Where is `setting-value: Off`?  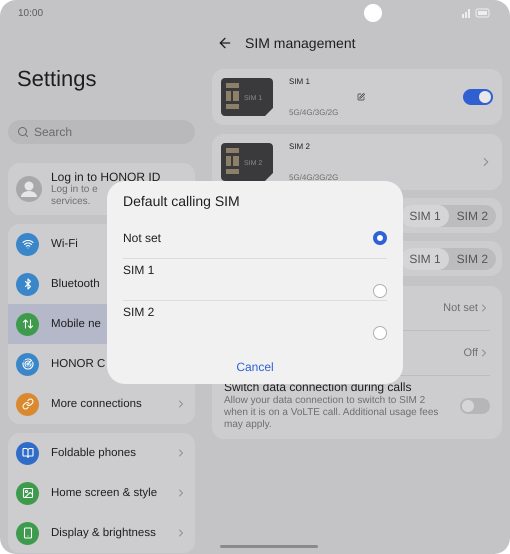 setting-value: Off is located at coordinates (471, 353).